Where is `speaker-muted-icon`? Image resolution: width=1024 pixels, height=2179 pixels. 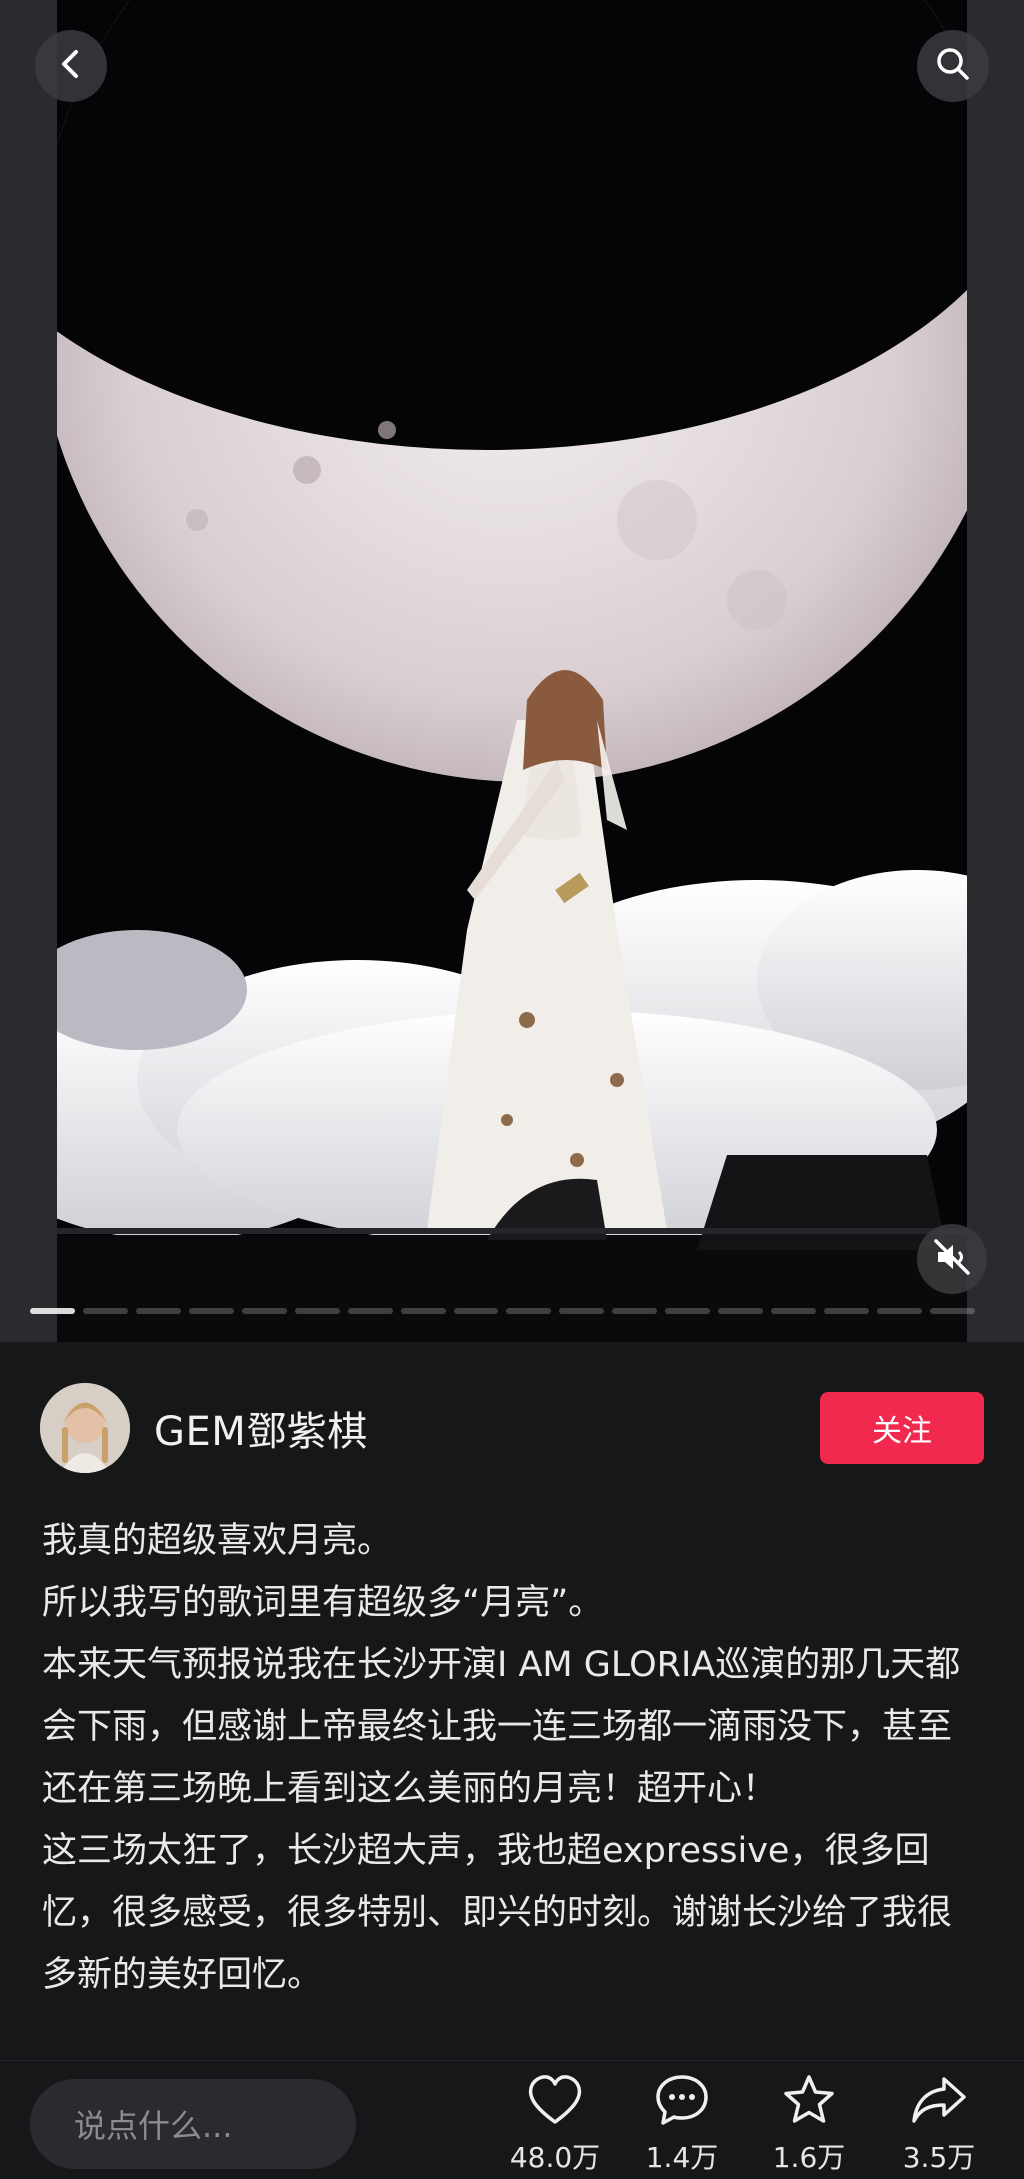 speaker-muted-icon is located at coordinates (952, 1259).